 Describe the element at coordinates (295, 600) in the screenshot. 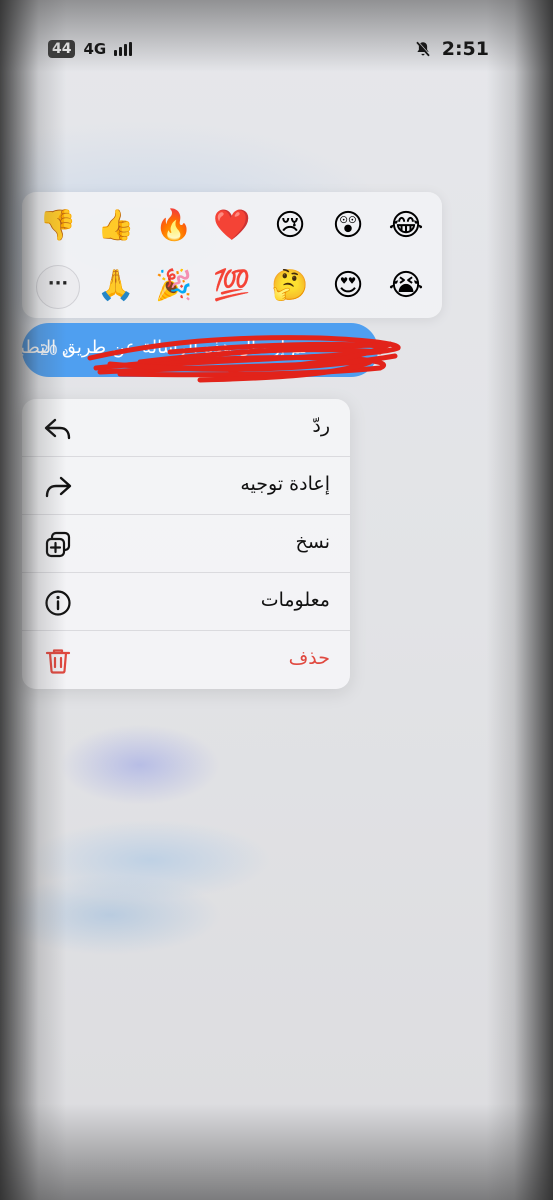

I see `menu-item-label: معلومات` at that location.